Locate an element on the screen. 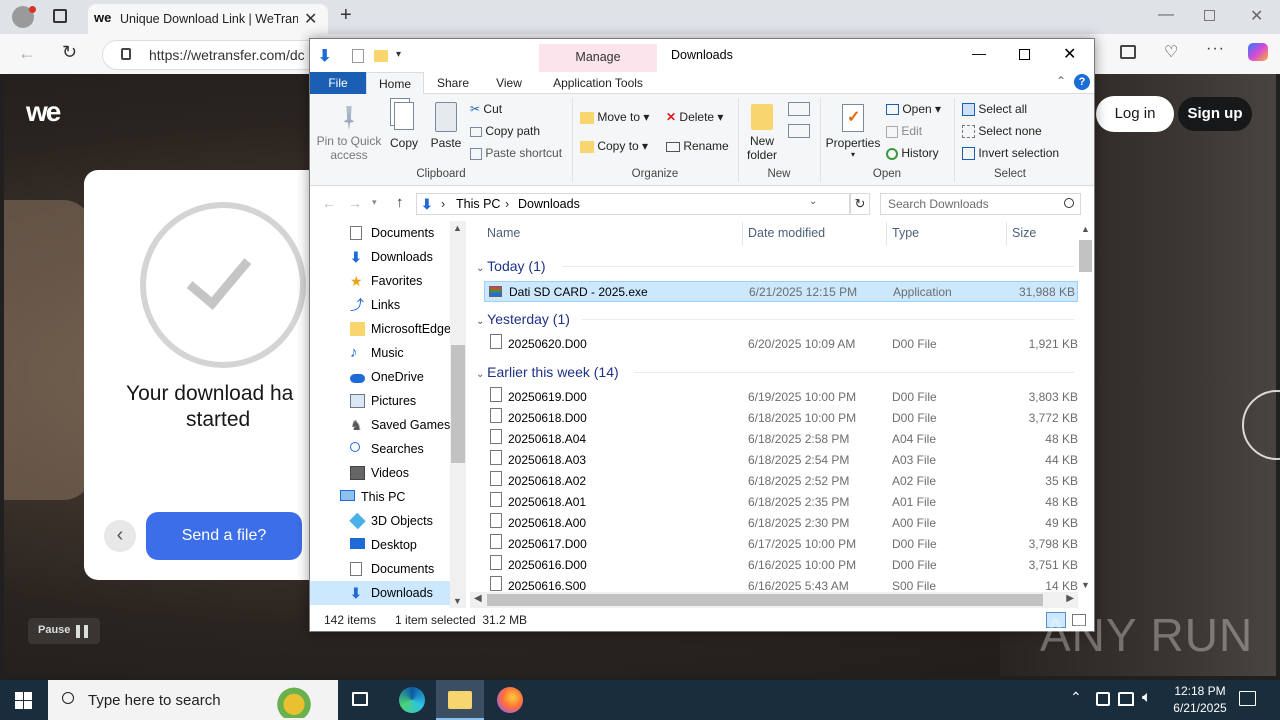  wetransfer-logo: we is located at coordinates (43, 112).